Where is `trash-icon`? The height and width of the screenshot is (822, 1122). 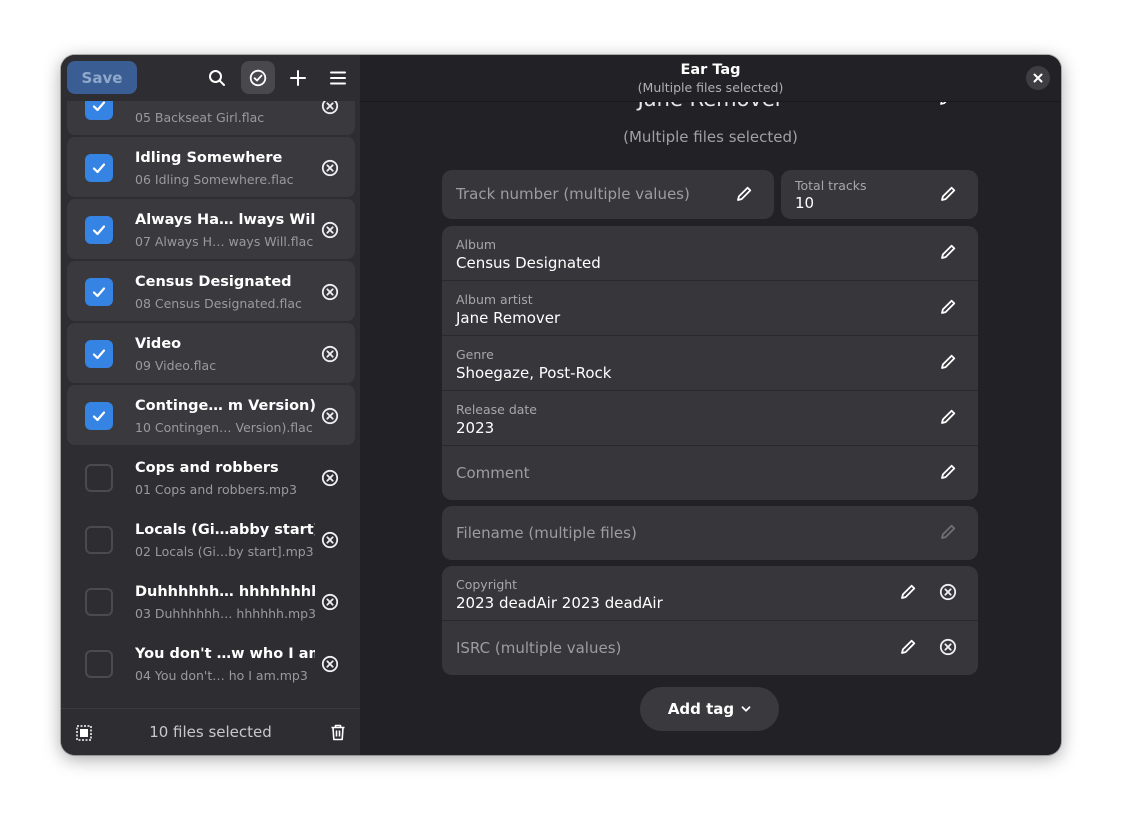 trash-icon is located at coordinates (338, 732).